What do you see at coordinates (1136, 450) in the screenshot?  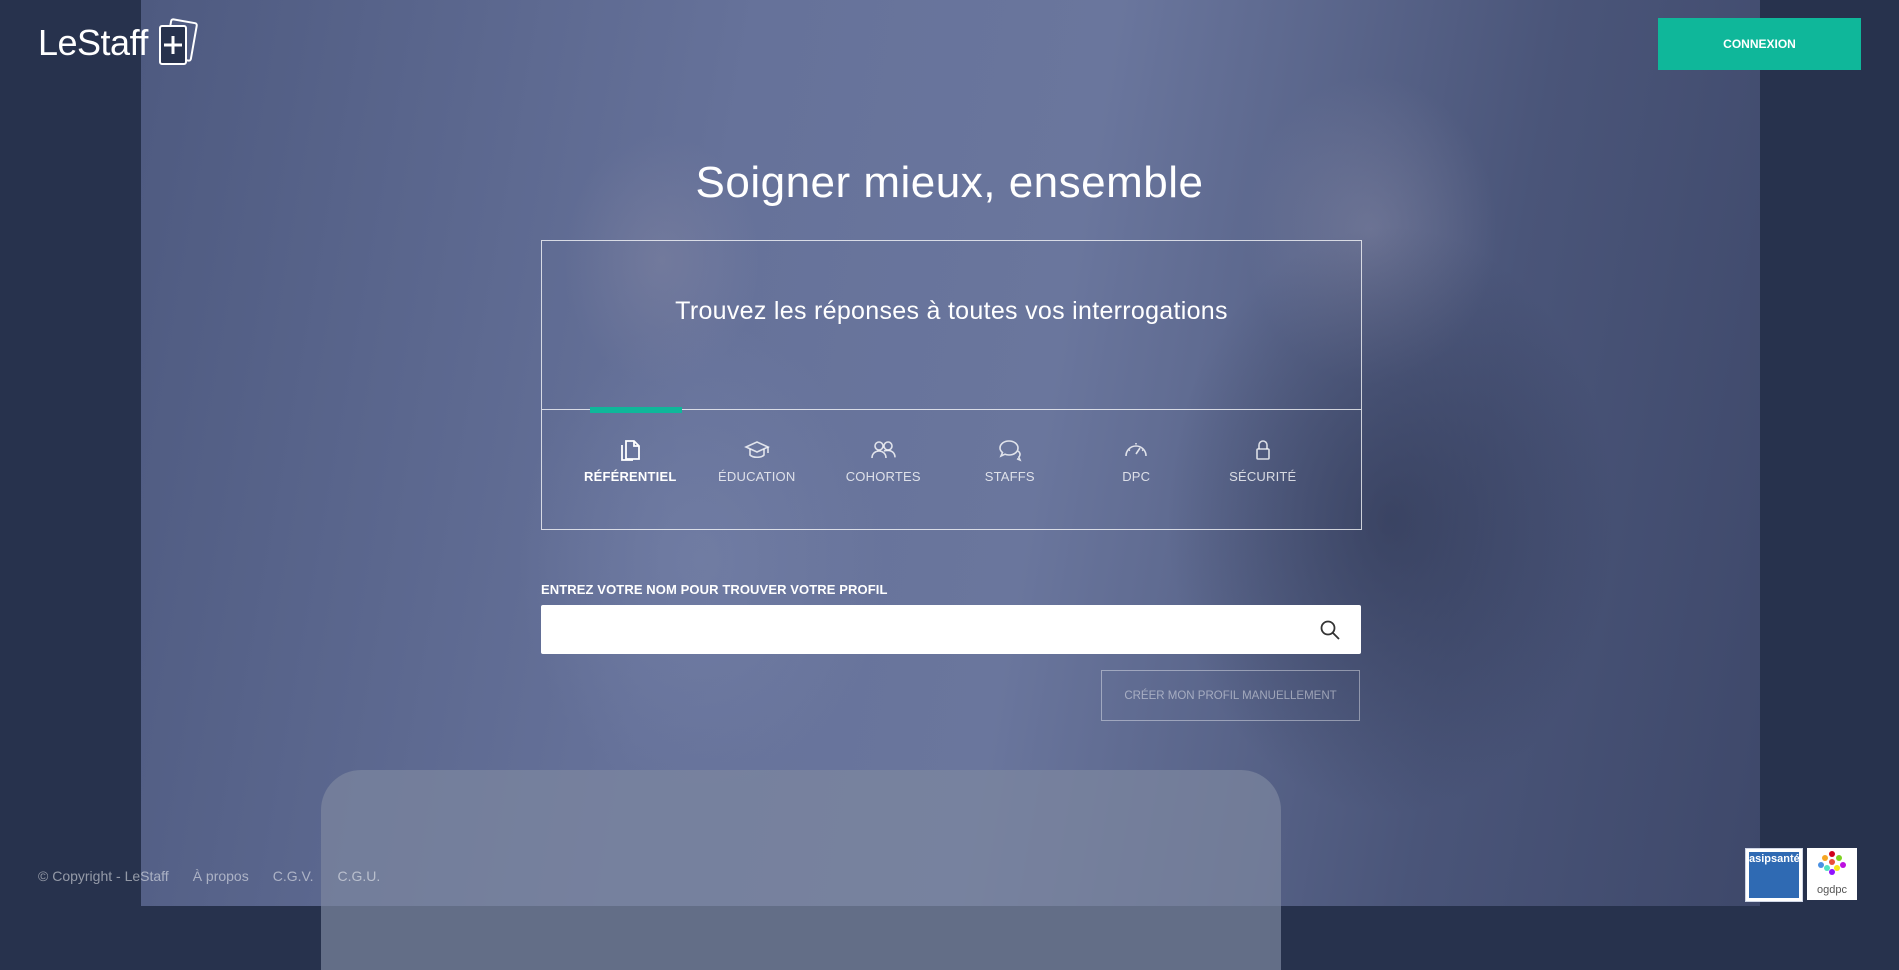 I see `speedometer-icon` at bounding box center [1136, 450].